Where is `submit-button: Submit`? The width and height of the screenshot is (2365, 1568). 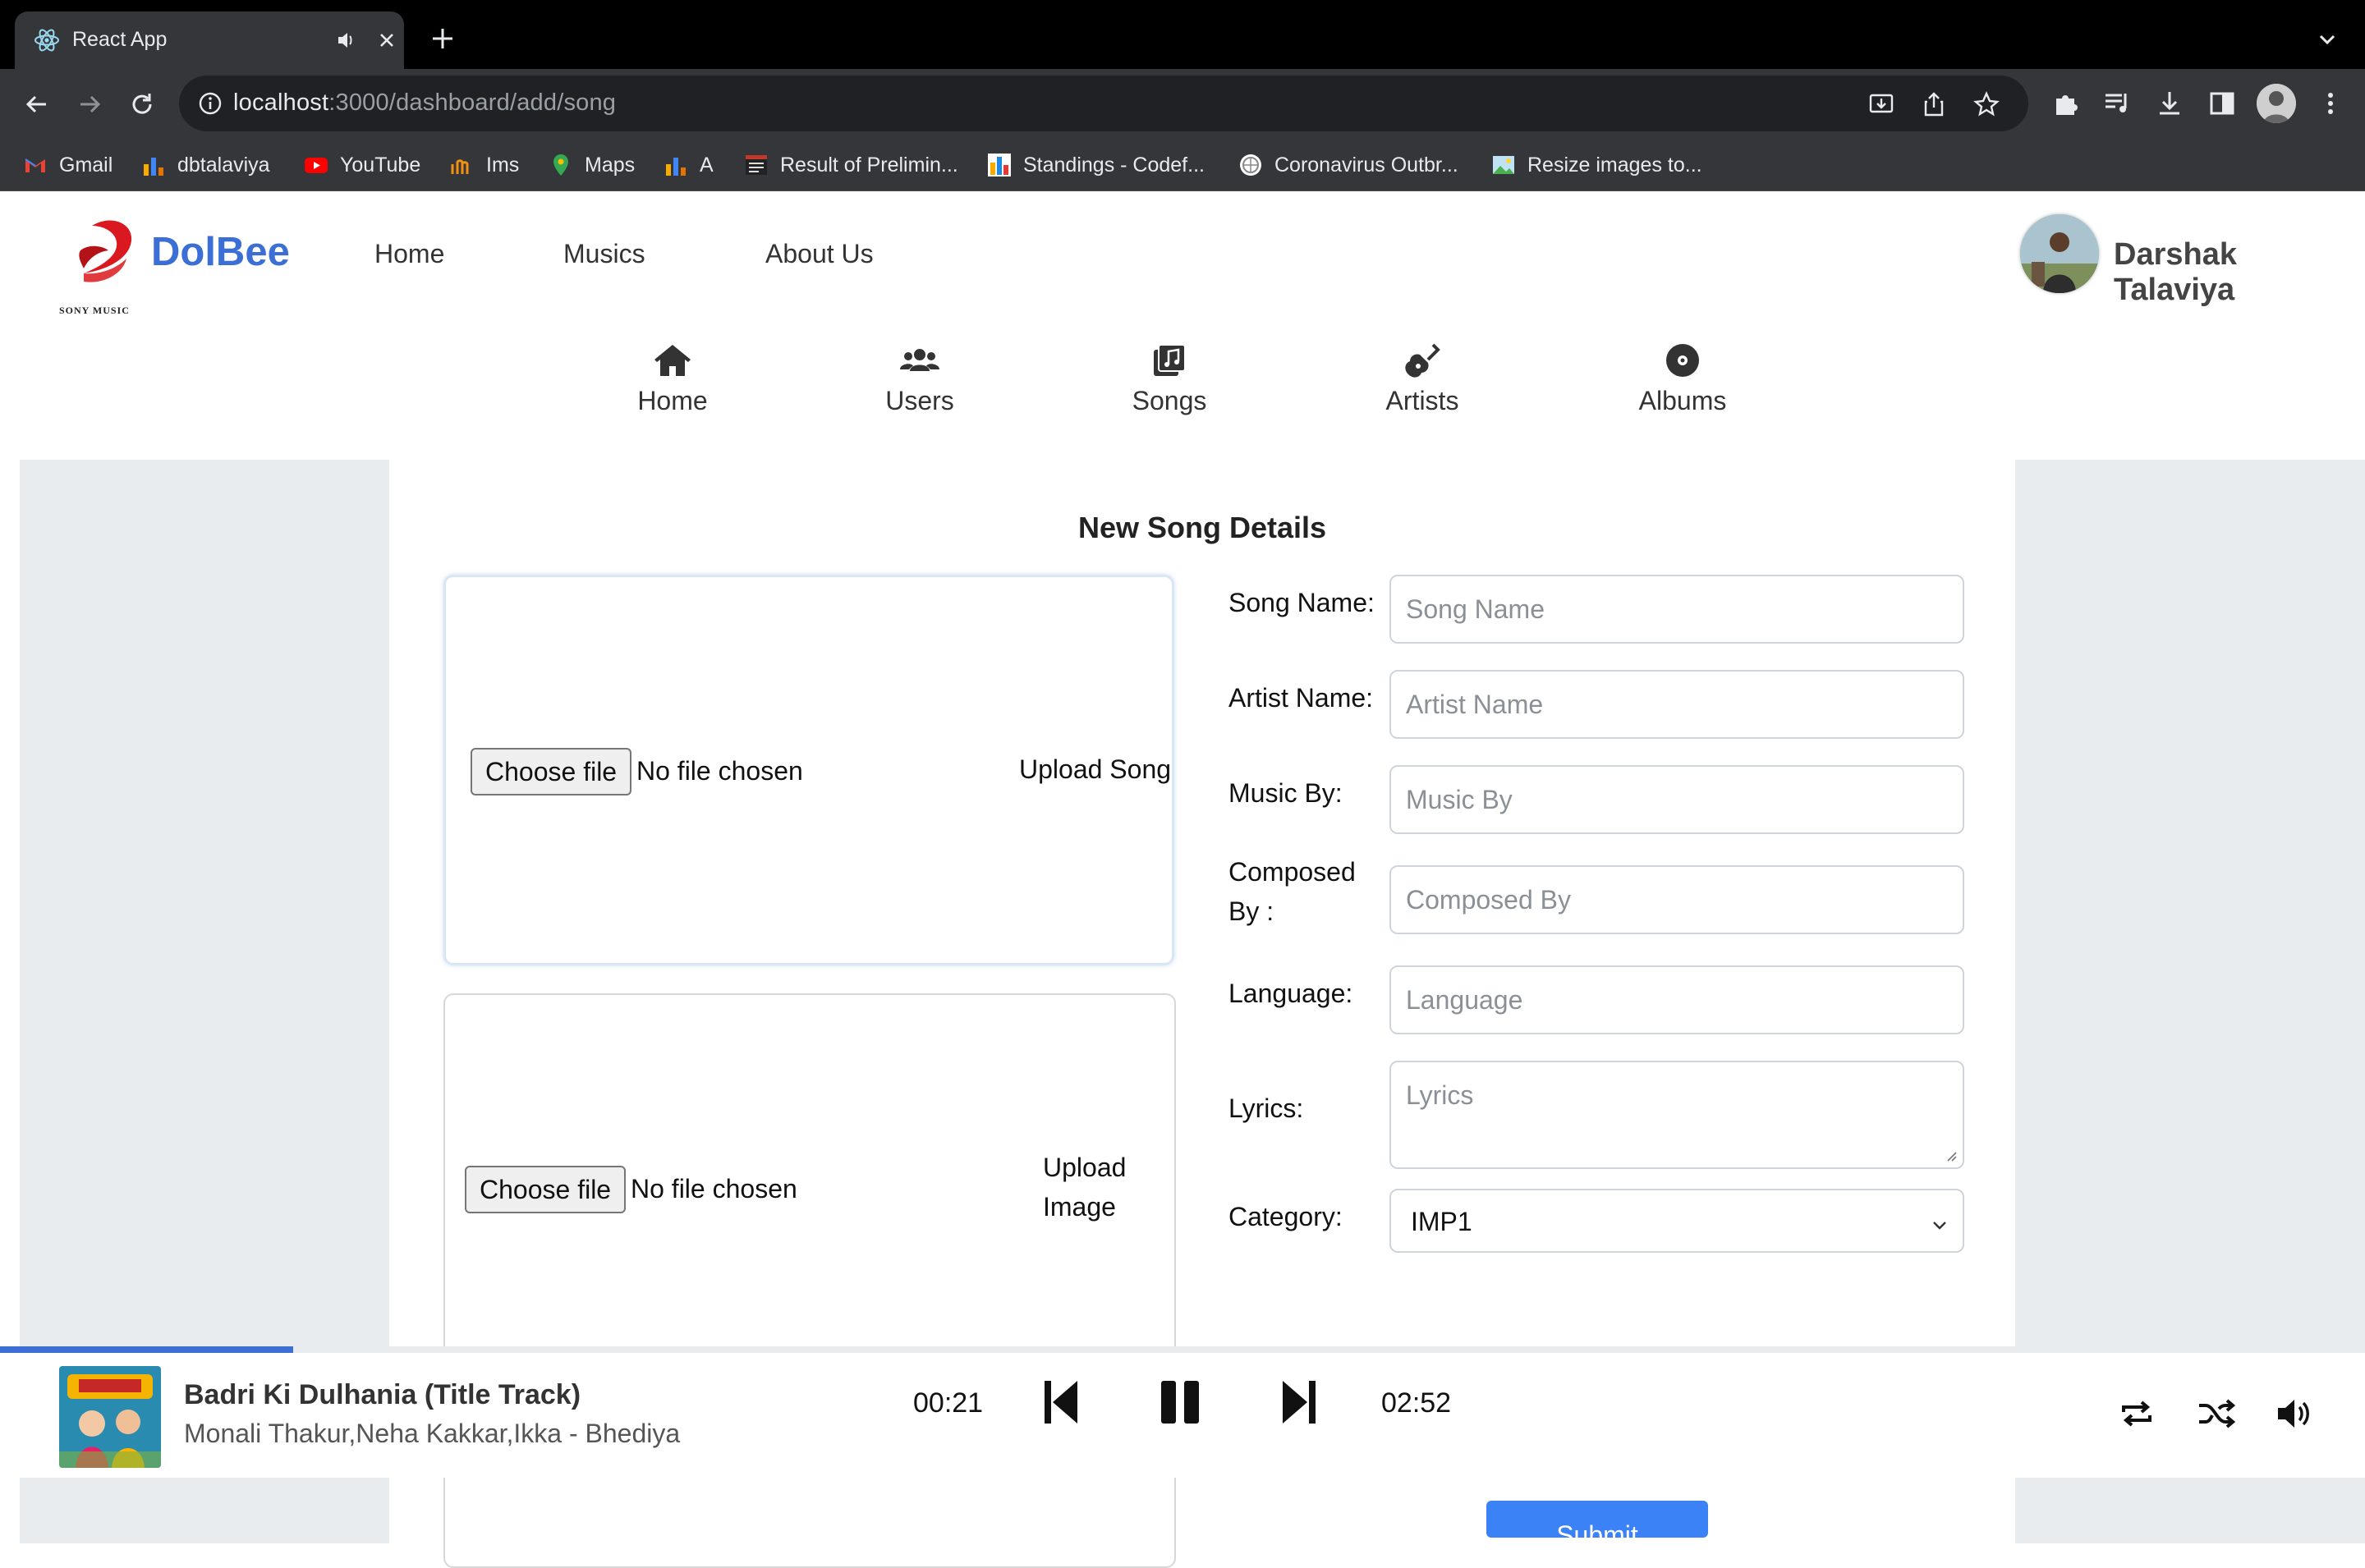 submit-button: Submit is located at coordinates (1597, 1519).